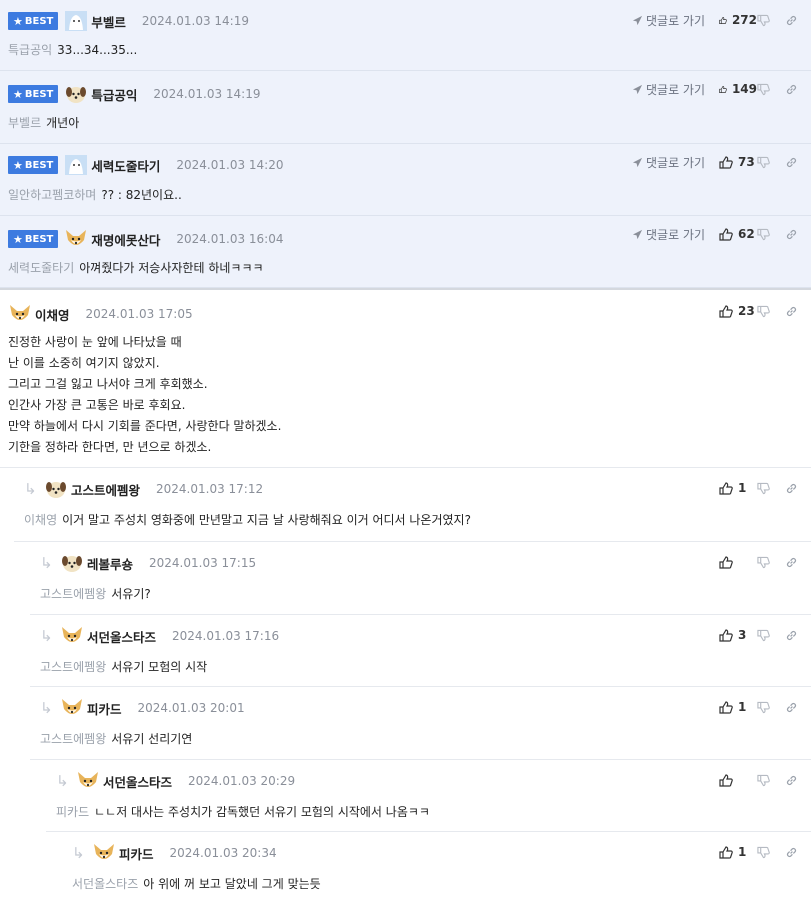  Describe the element at coordinates (110, 563) in the screenshot. I see `nickname: 레볼루숑` at that location.